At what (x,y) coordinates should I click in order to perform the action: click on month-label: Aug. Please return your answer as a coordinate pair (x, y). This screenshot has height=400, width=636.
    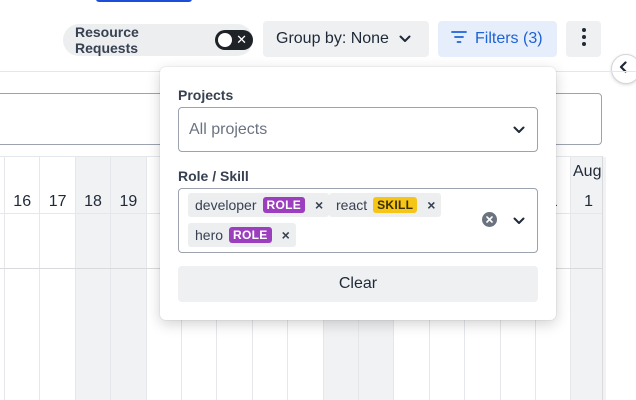
    Looking at the image, I should click on (587, 171).